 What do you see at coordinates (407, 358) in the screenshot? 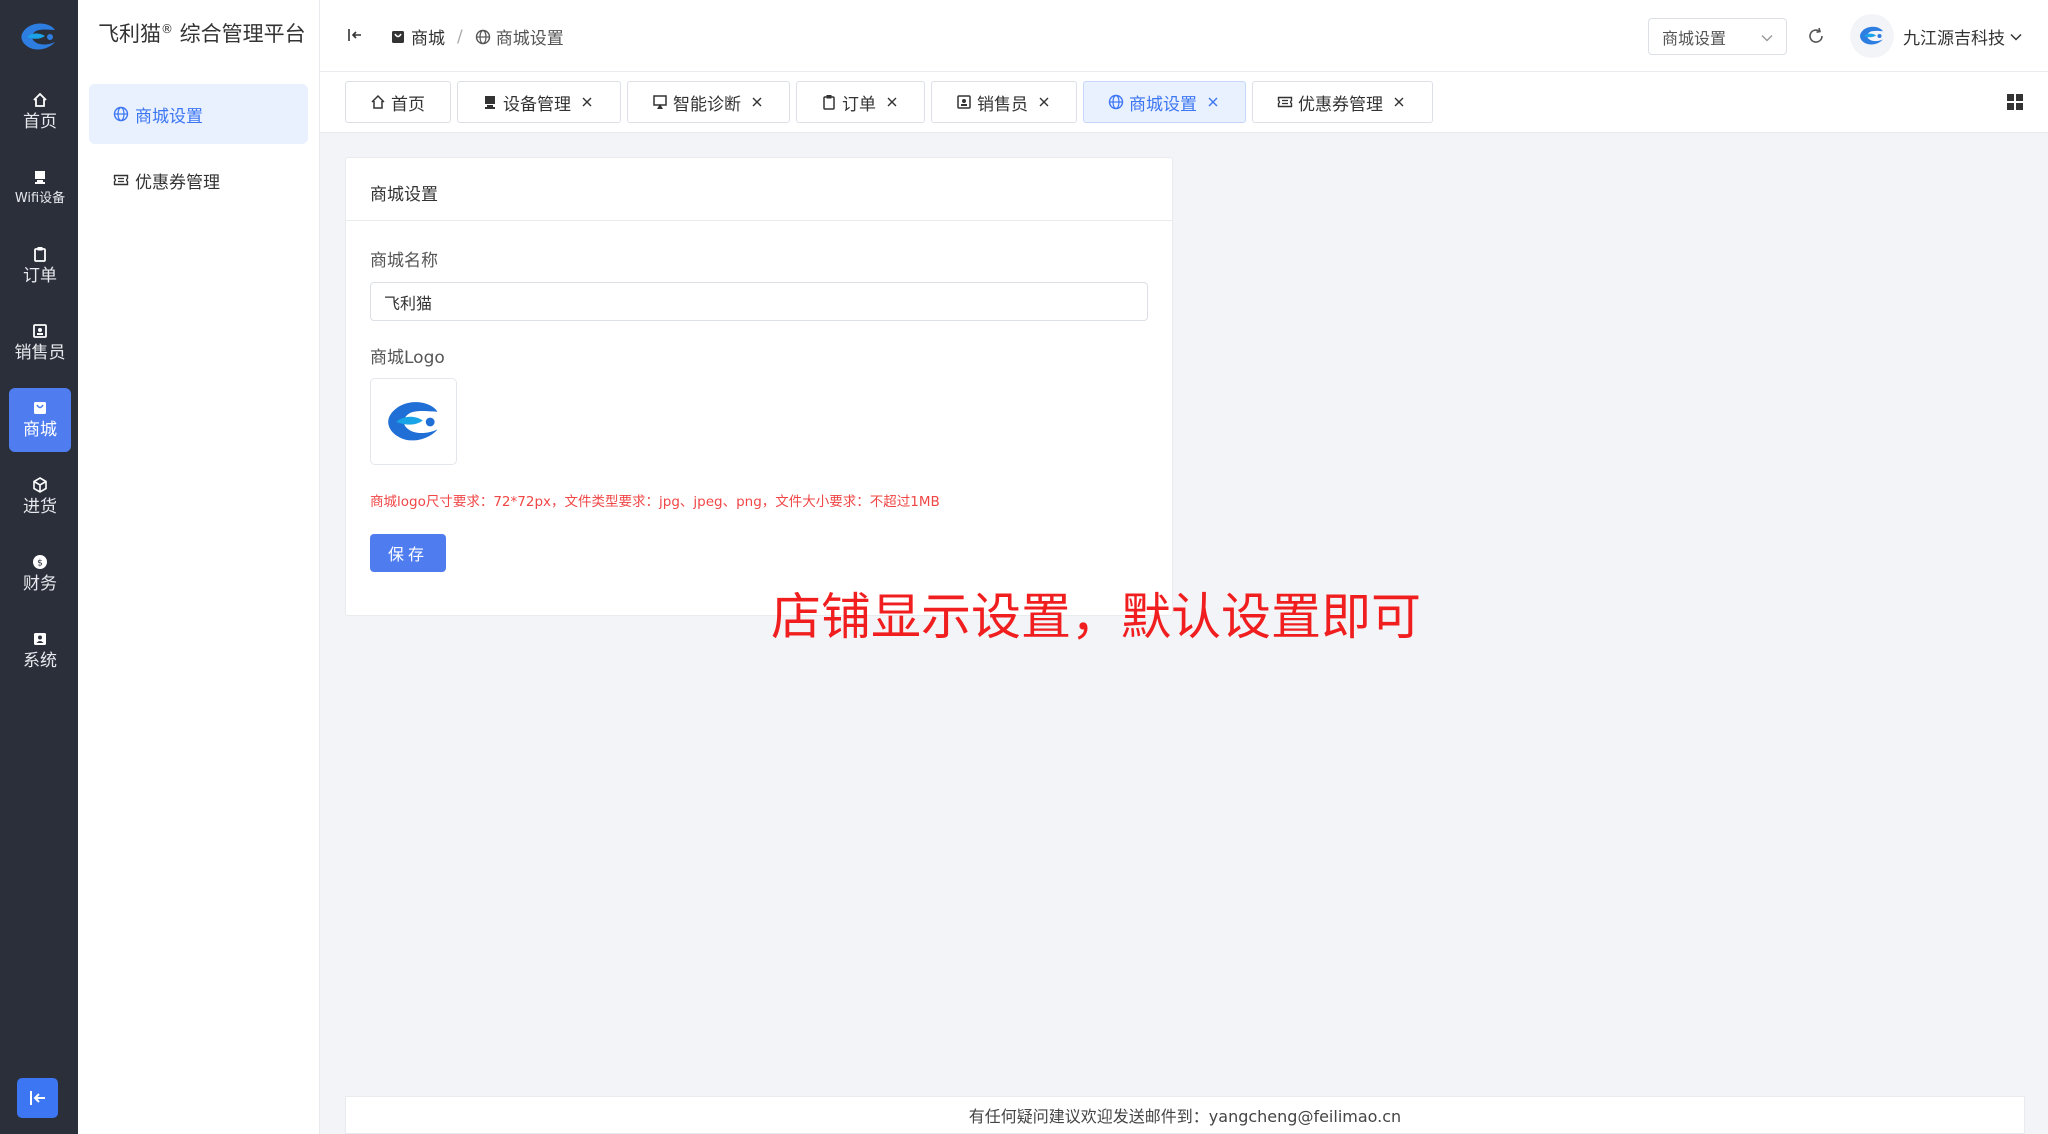
I see `mall-logo-label: 商城Logo` at bounding box center [407, 358].